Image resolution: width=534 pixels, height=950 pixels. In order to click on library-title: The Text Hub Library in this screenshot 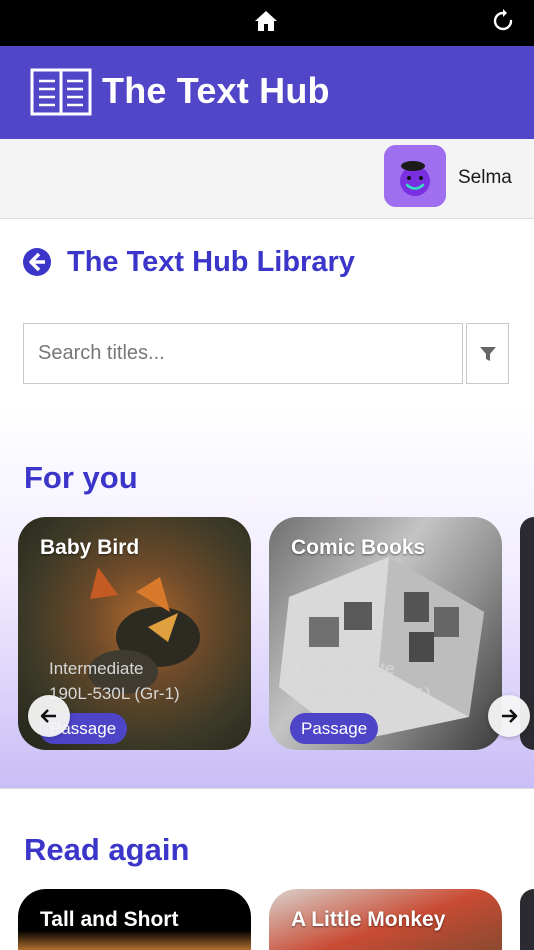, I will do `click(211, 261)`.